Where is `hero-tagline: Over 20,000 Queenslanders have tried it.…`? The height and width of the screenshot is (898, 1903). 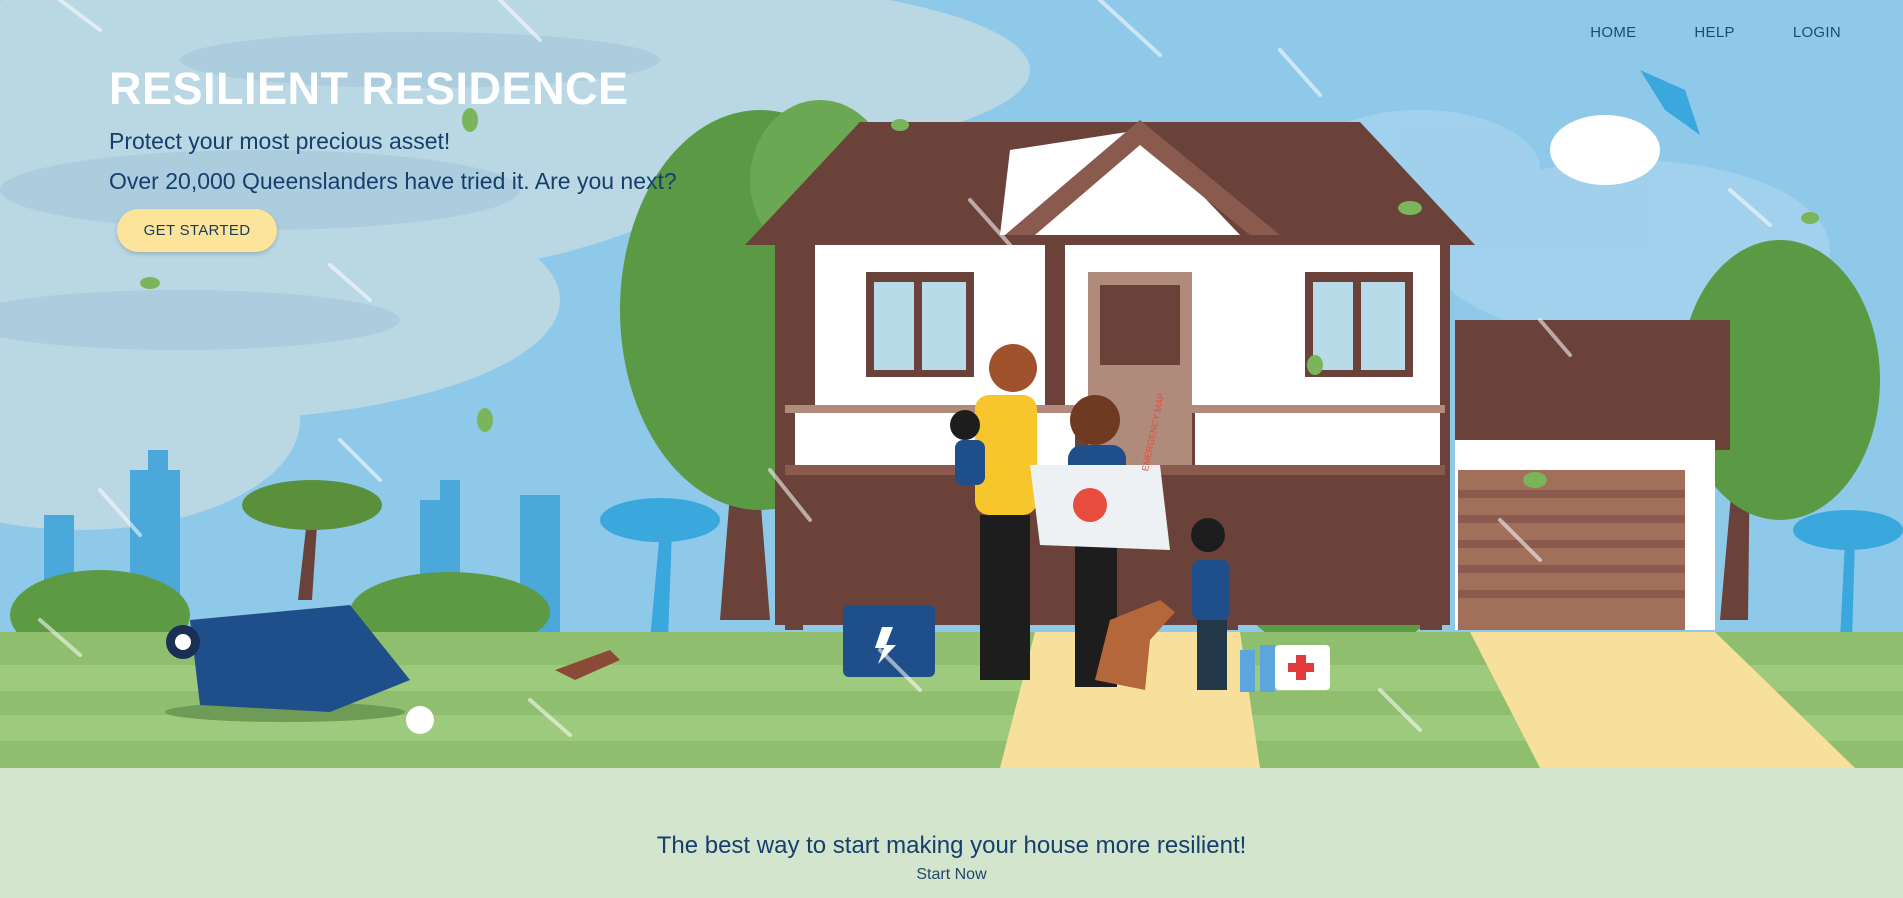 hero-tagline: Over 20,000 Queenslanders have tried it.… is located at coordinates (393, 181).